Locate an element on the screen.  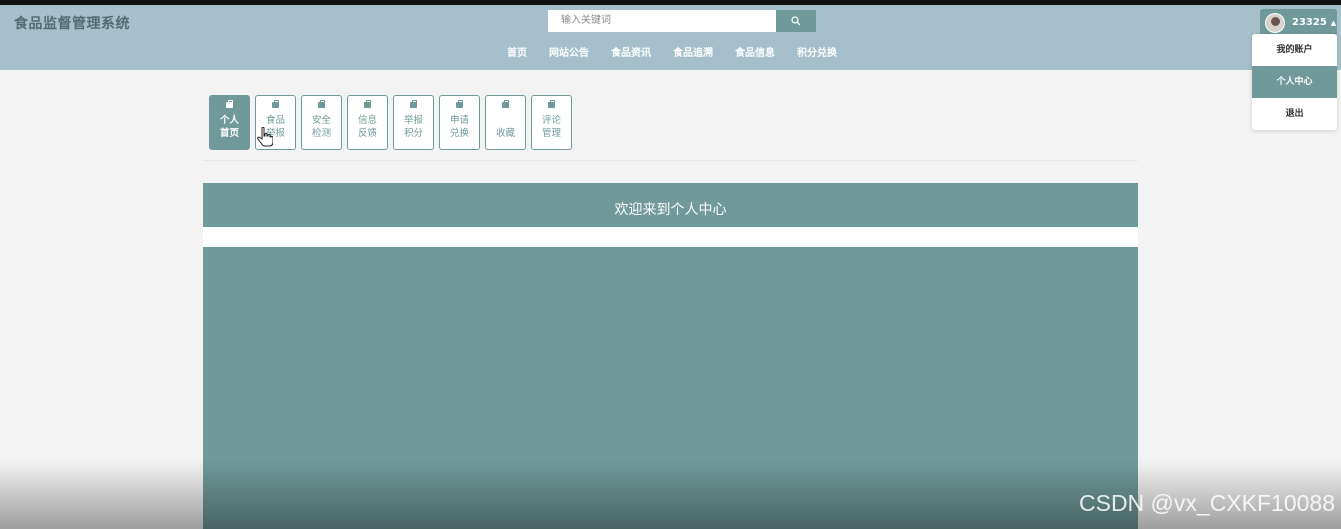
search-button is located at coordinates (796, 21).